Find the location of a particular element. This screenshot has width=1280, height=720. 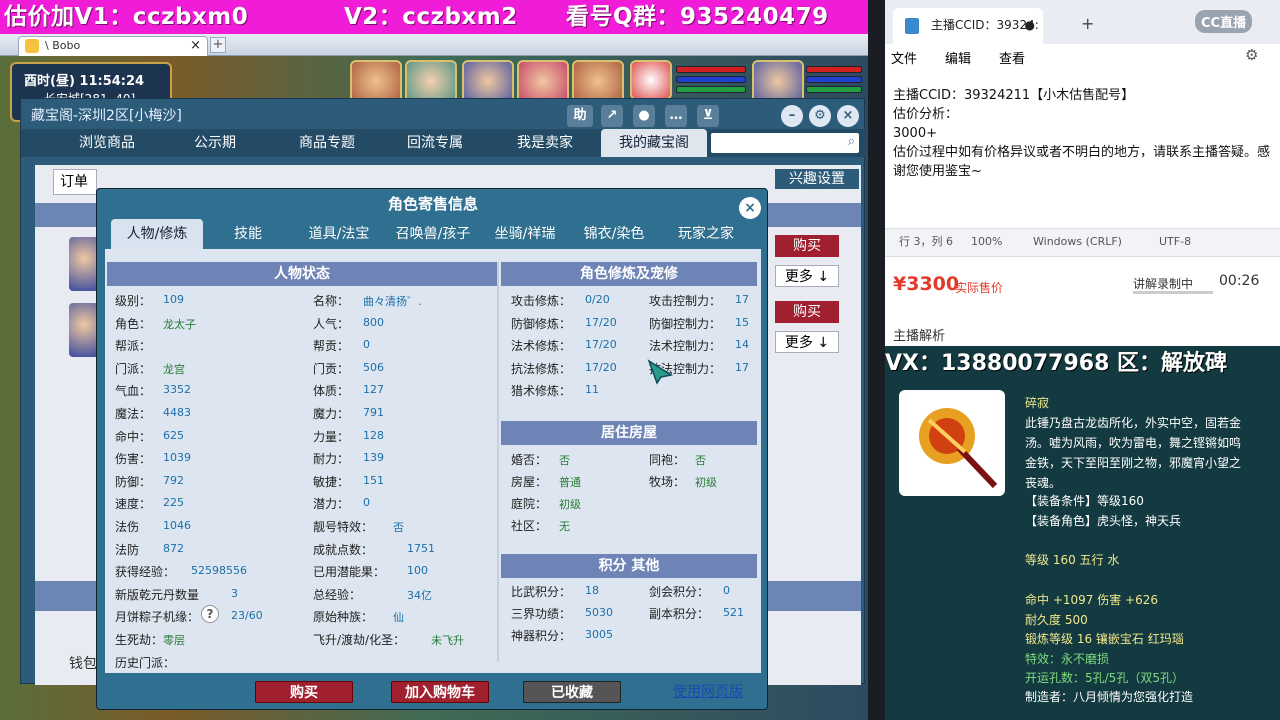

field-value: 初级 is located at coordinates (570, 504).